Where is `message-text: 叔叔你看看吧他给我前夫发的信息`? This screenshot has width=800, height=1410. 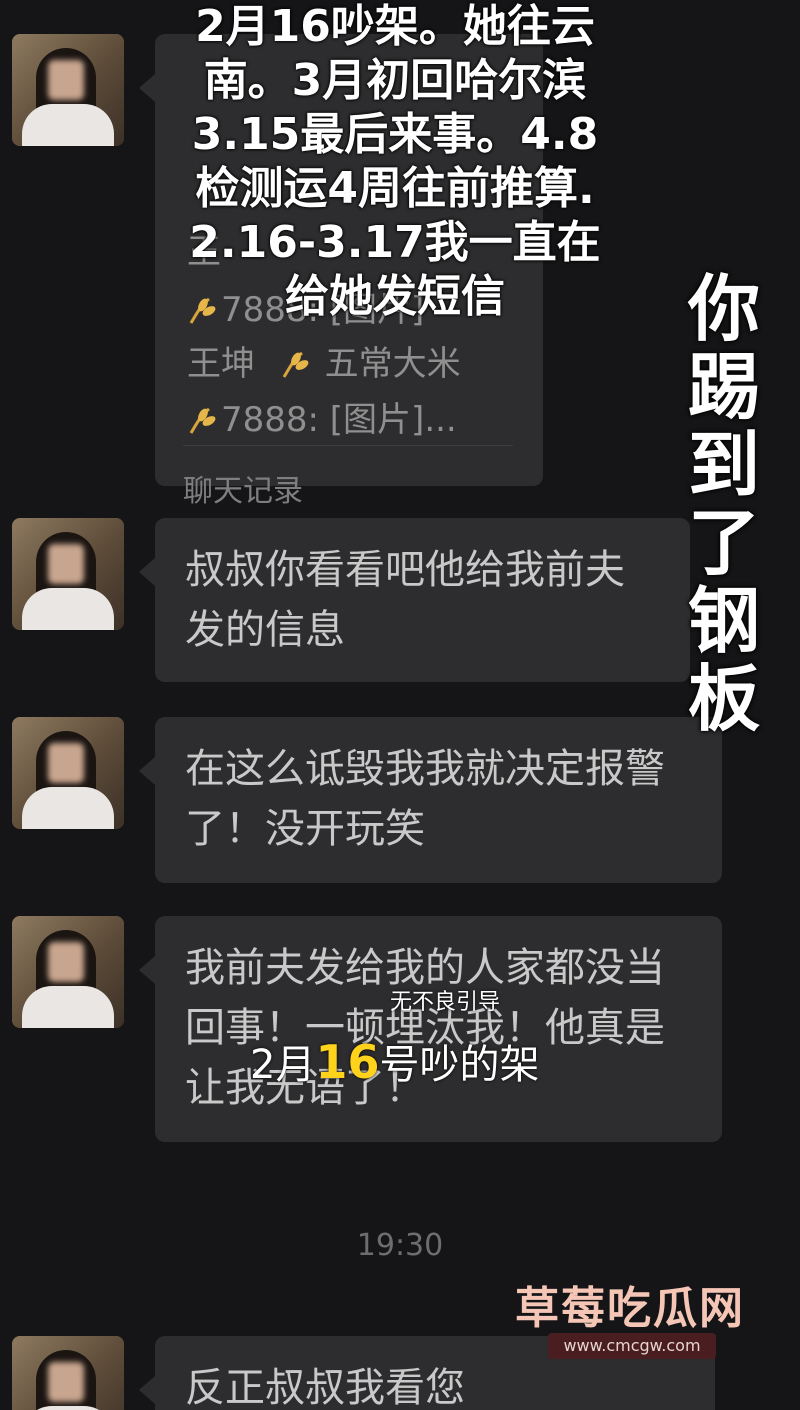
message-text: 叔叔你看看吧他给我前夫发的信息 is located at coordinates (405, 600).